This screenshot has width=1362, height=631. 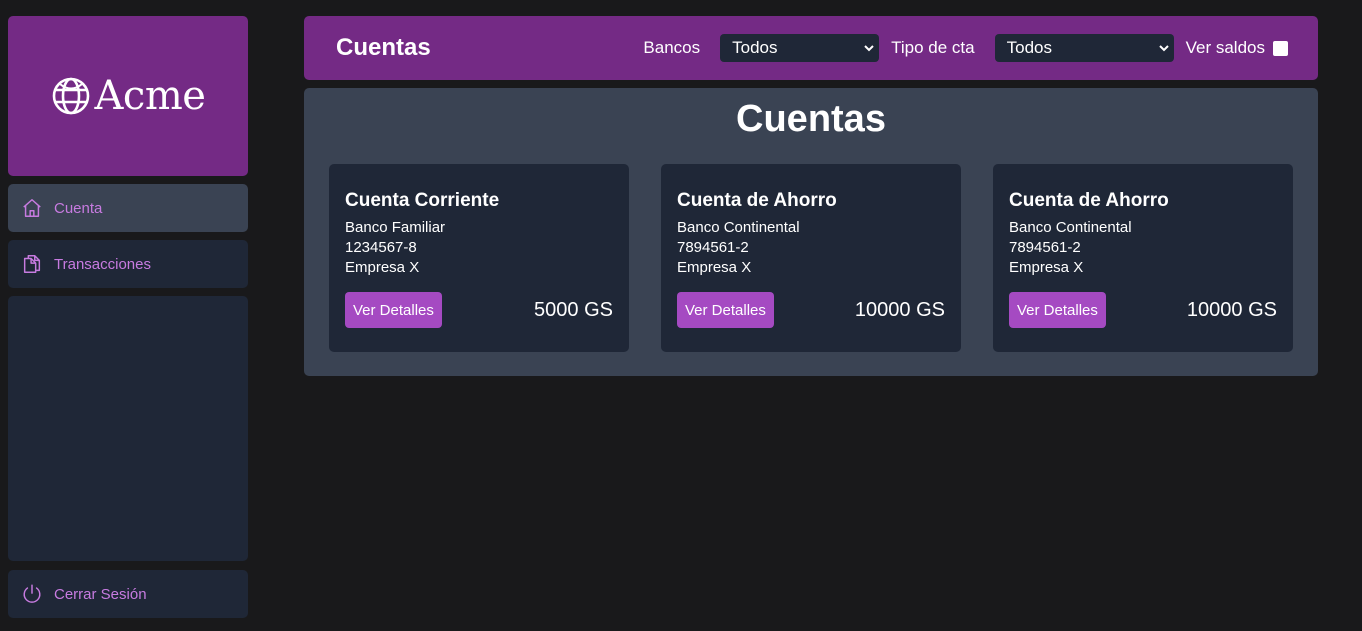 I want to click on tipo-cta-label: Tipo de cta, so click(x=933, y=47).